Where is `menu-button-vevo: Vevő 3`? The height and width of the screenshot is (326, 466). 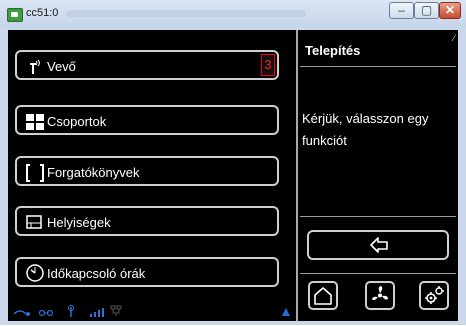 menu-button-vevo: Vevő 3 is located at coordinates (147, 65).